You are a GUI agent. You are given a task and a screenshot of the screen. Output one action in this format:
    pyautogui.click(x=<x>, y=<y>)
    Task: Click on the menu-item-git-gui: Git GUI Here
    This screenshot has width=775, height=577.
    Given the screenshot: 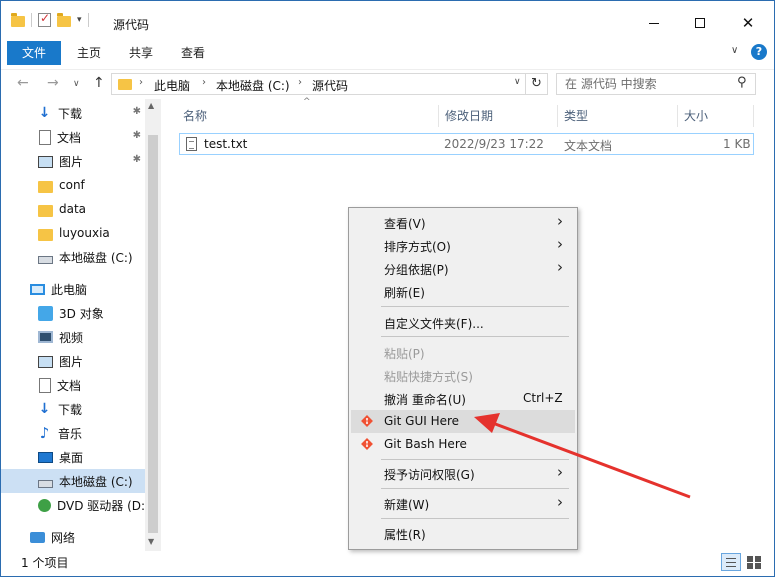 What is the action you would take?
    pyautogui.click(x=463, y=421)
    